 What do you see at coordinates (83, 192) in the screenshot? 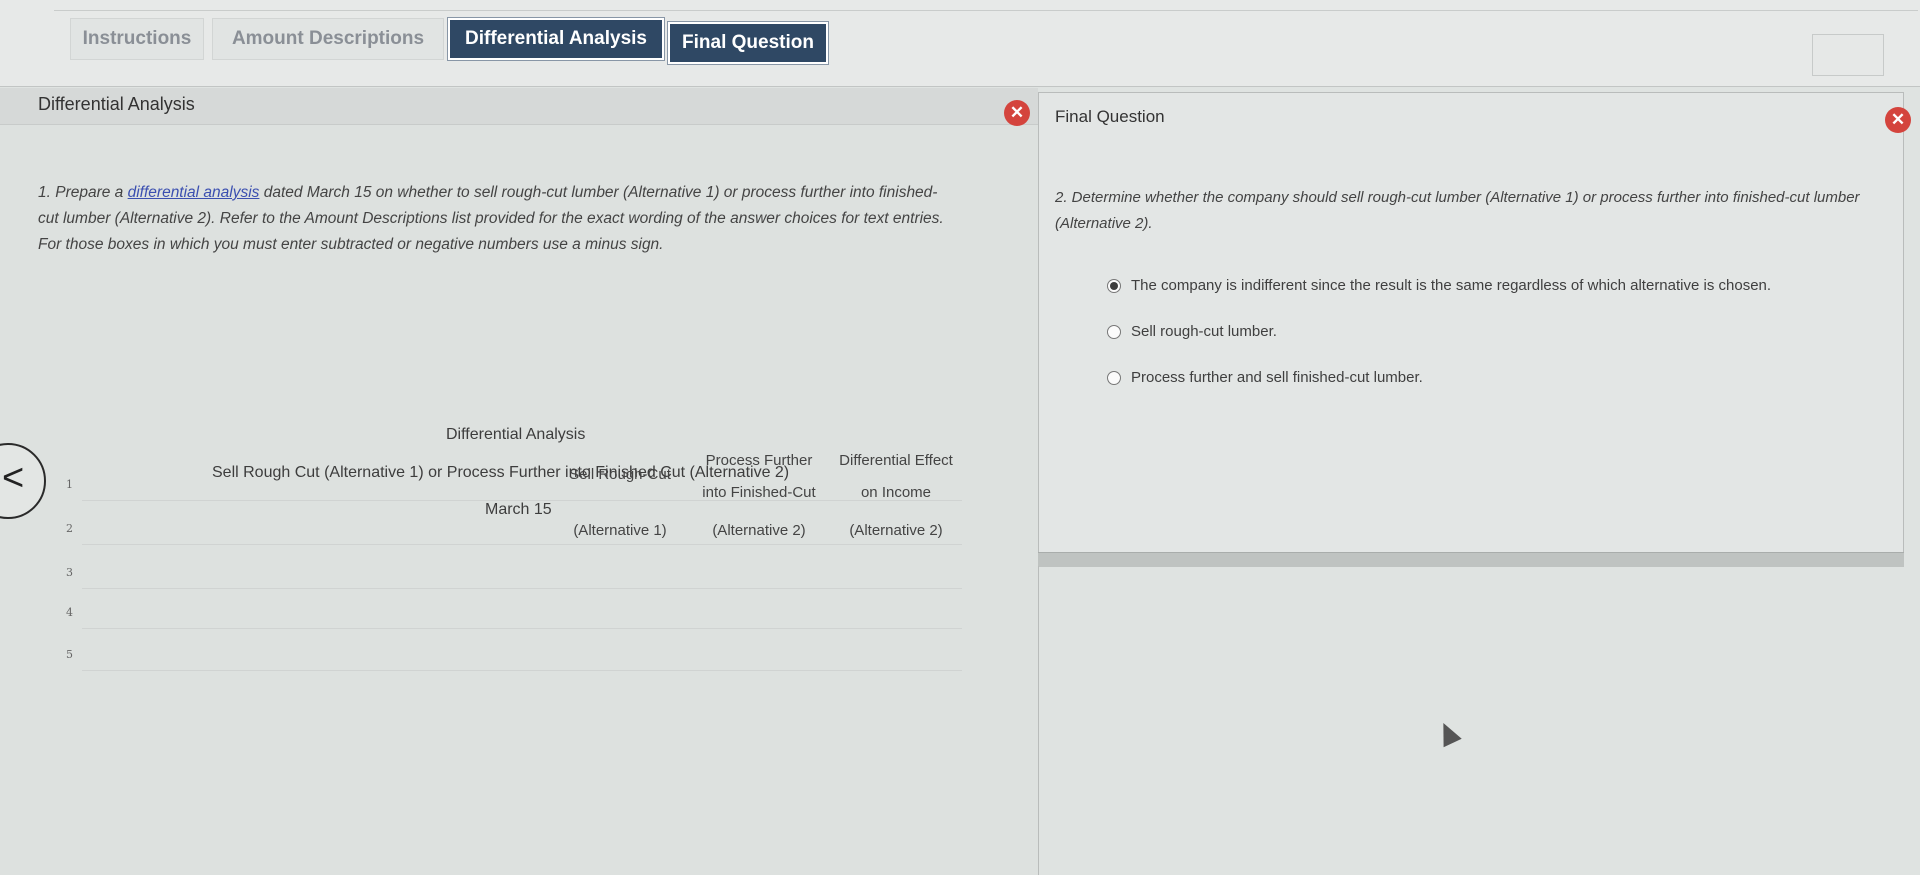
I see `instructions-prefix: 1. Prepare a` at bounding box center [83, 192].